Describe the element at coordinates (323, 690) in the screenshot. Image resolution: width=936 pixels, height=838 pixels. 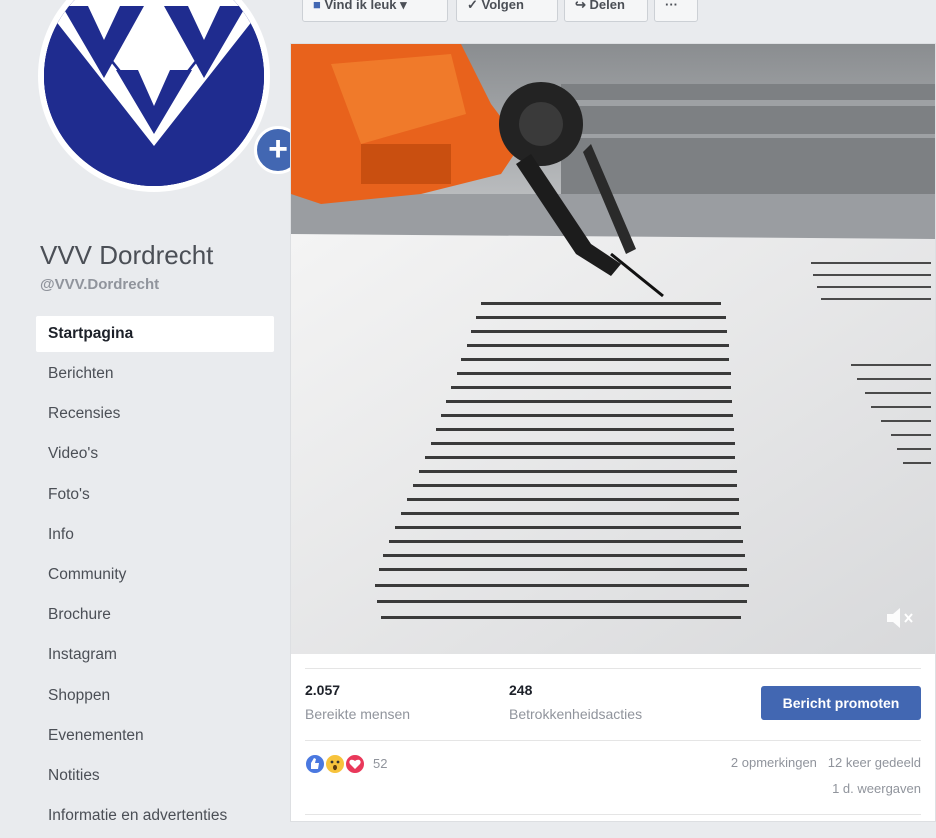
I see `reached-count: 2.057` at that location.